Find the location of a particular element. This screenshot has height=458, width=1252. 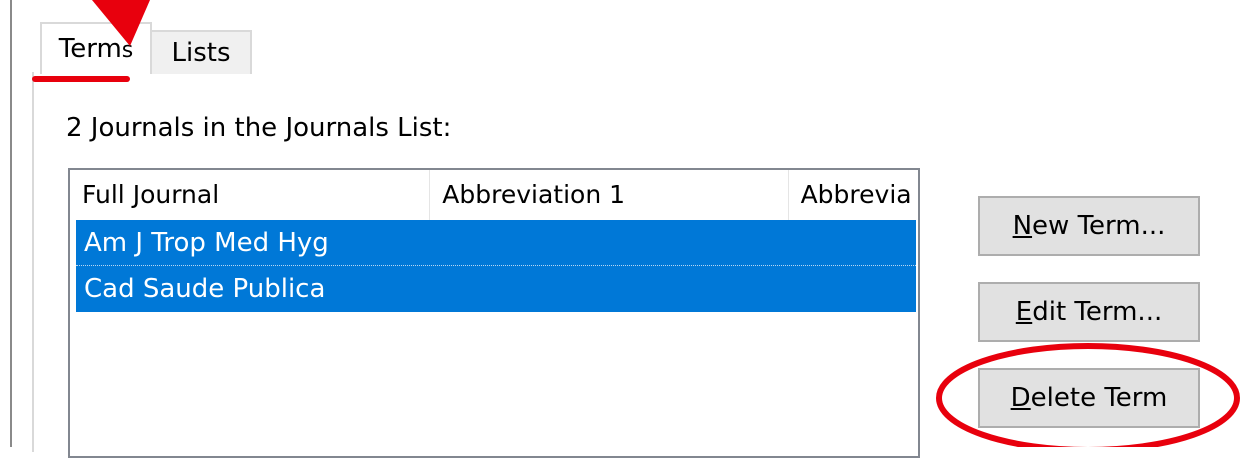

list-item-full-journal: Am J Trop Med Hyg is located at coordinates (206, 243).